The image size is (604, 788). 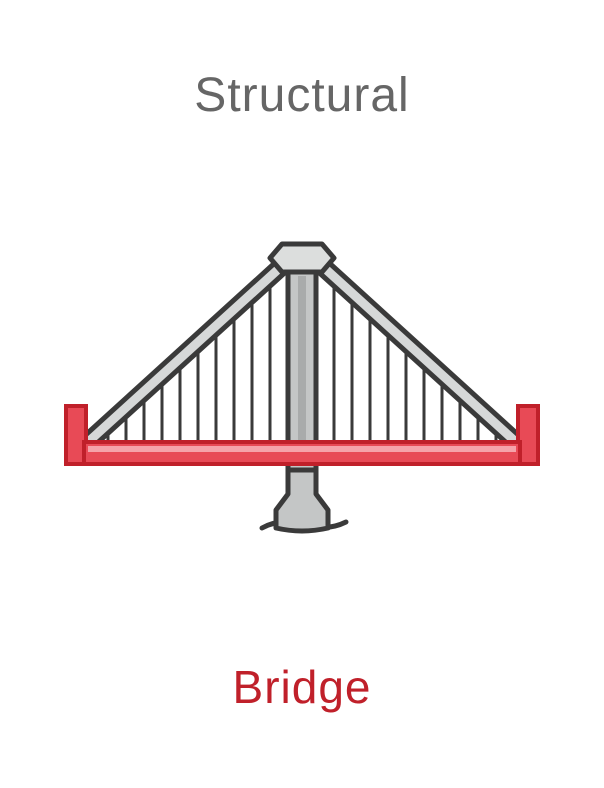 What do you see at coordinates (302, 687) in the screenshot?
I see `item-label: Bridge` at bounding box center [302, 687].